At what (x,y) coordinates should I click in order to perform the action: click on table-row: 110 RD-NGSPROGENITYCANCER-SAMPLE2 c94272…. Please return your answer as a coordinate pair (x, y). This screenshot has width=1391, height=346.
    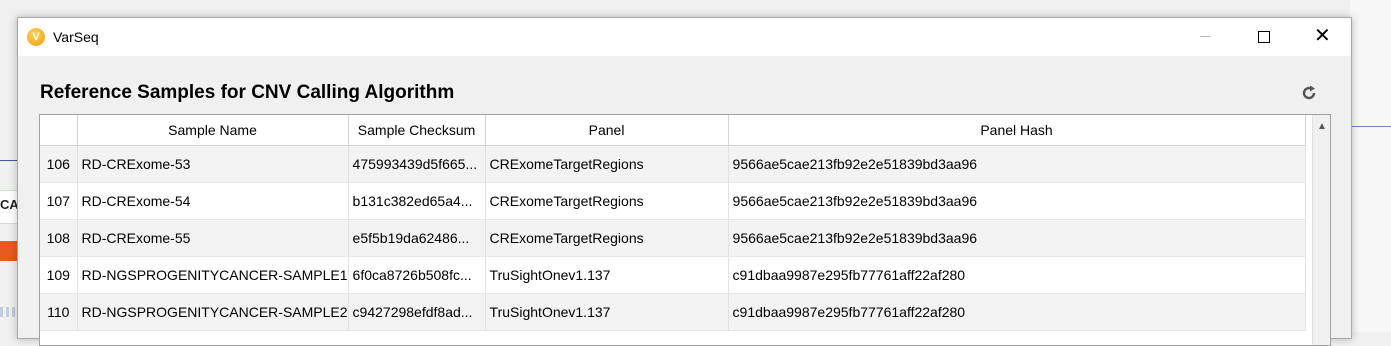
    Looking at the image, I should click on (673, 312).